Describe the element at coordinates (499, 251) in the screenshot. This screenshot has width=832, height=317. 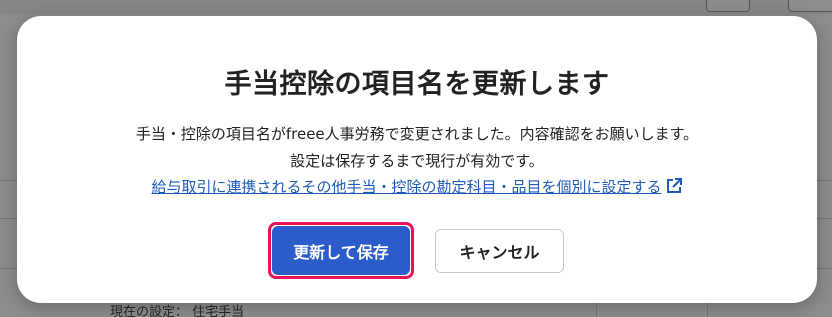
I see `cancel-button: キャンセル` at that location.